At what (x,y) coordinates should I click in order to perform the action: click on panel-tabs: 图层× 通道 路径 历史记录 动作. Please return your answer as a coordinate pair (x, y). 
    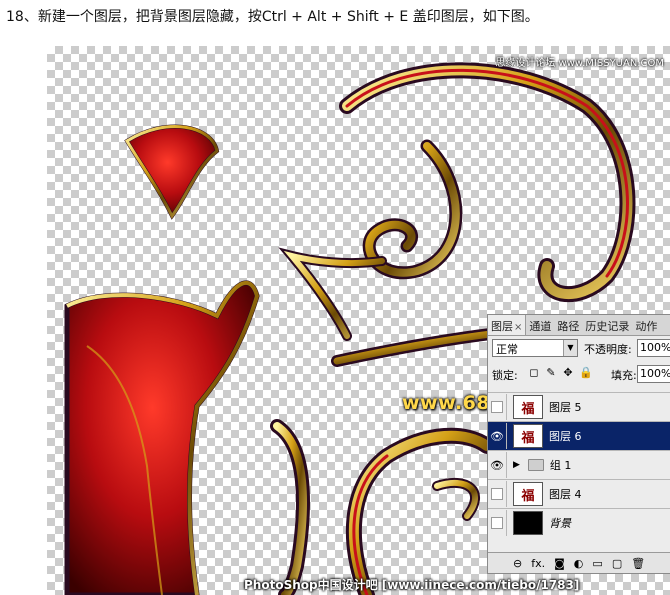
    Looking at the image, I should click on (579, 325).